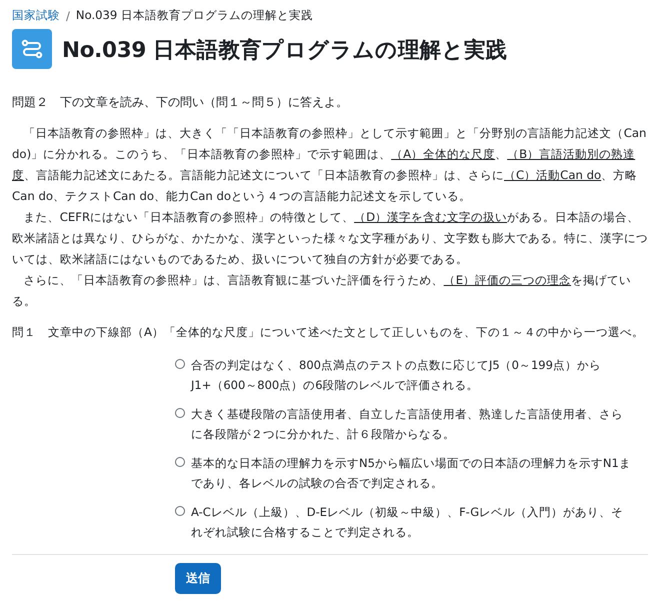 The image size is (662, 605). What do you see at coordinates (412, 473) in the screenshot?
I see `option-label: 基本的な日本語の理解力を示すN5から幅広い場面での日本語の理解力を示すN1まであり、各レベルの試験の合否で判定される。` at bounding box center [412, 473].